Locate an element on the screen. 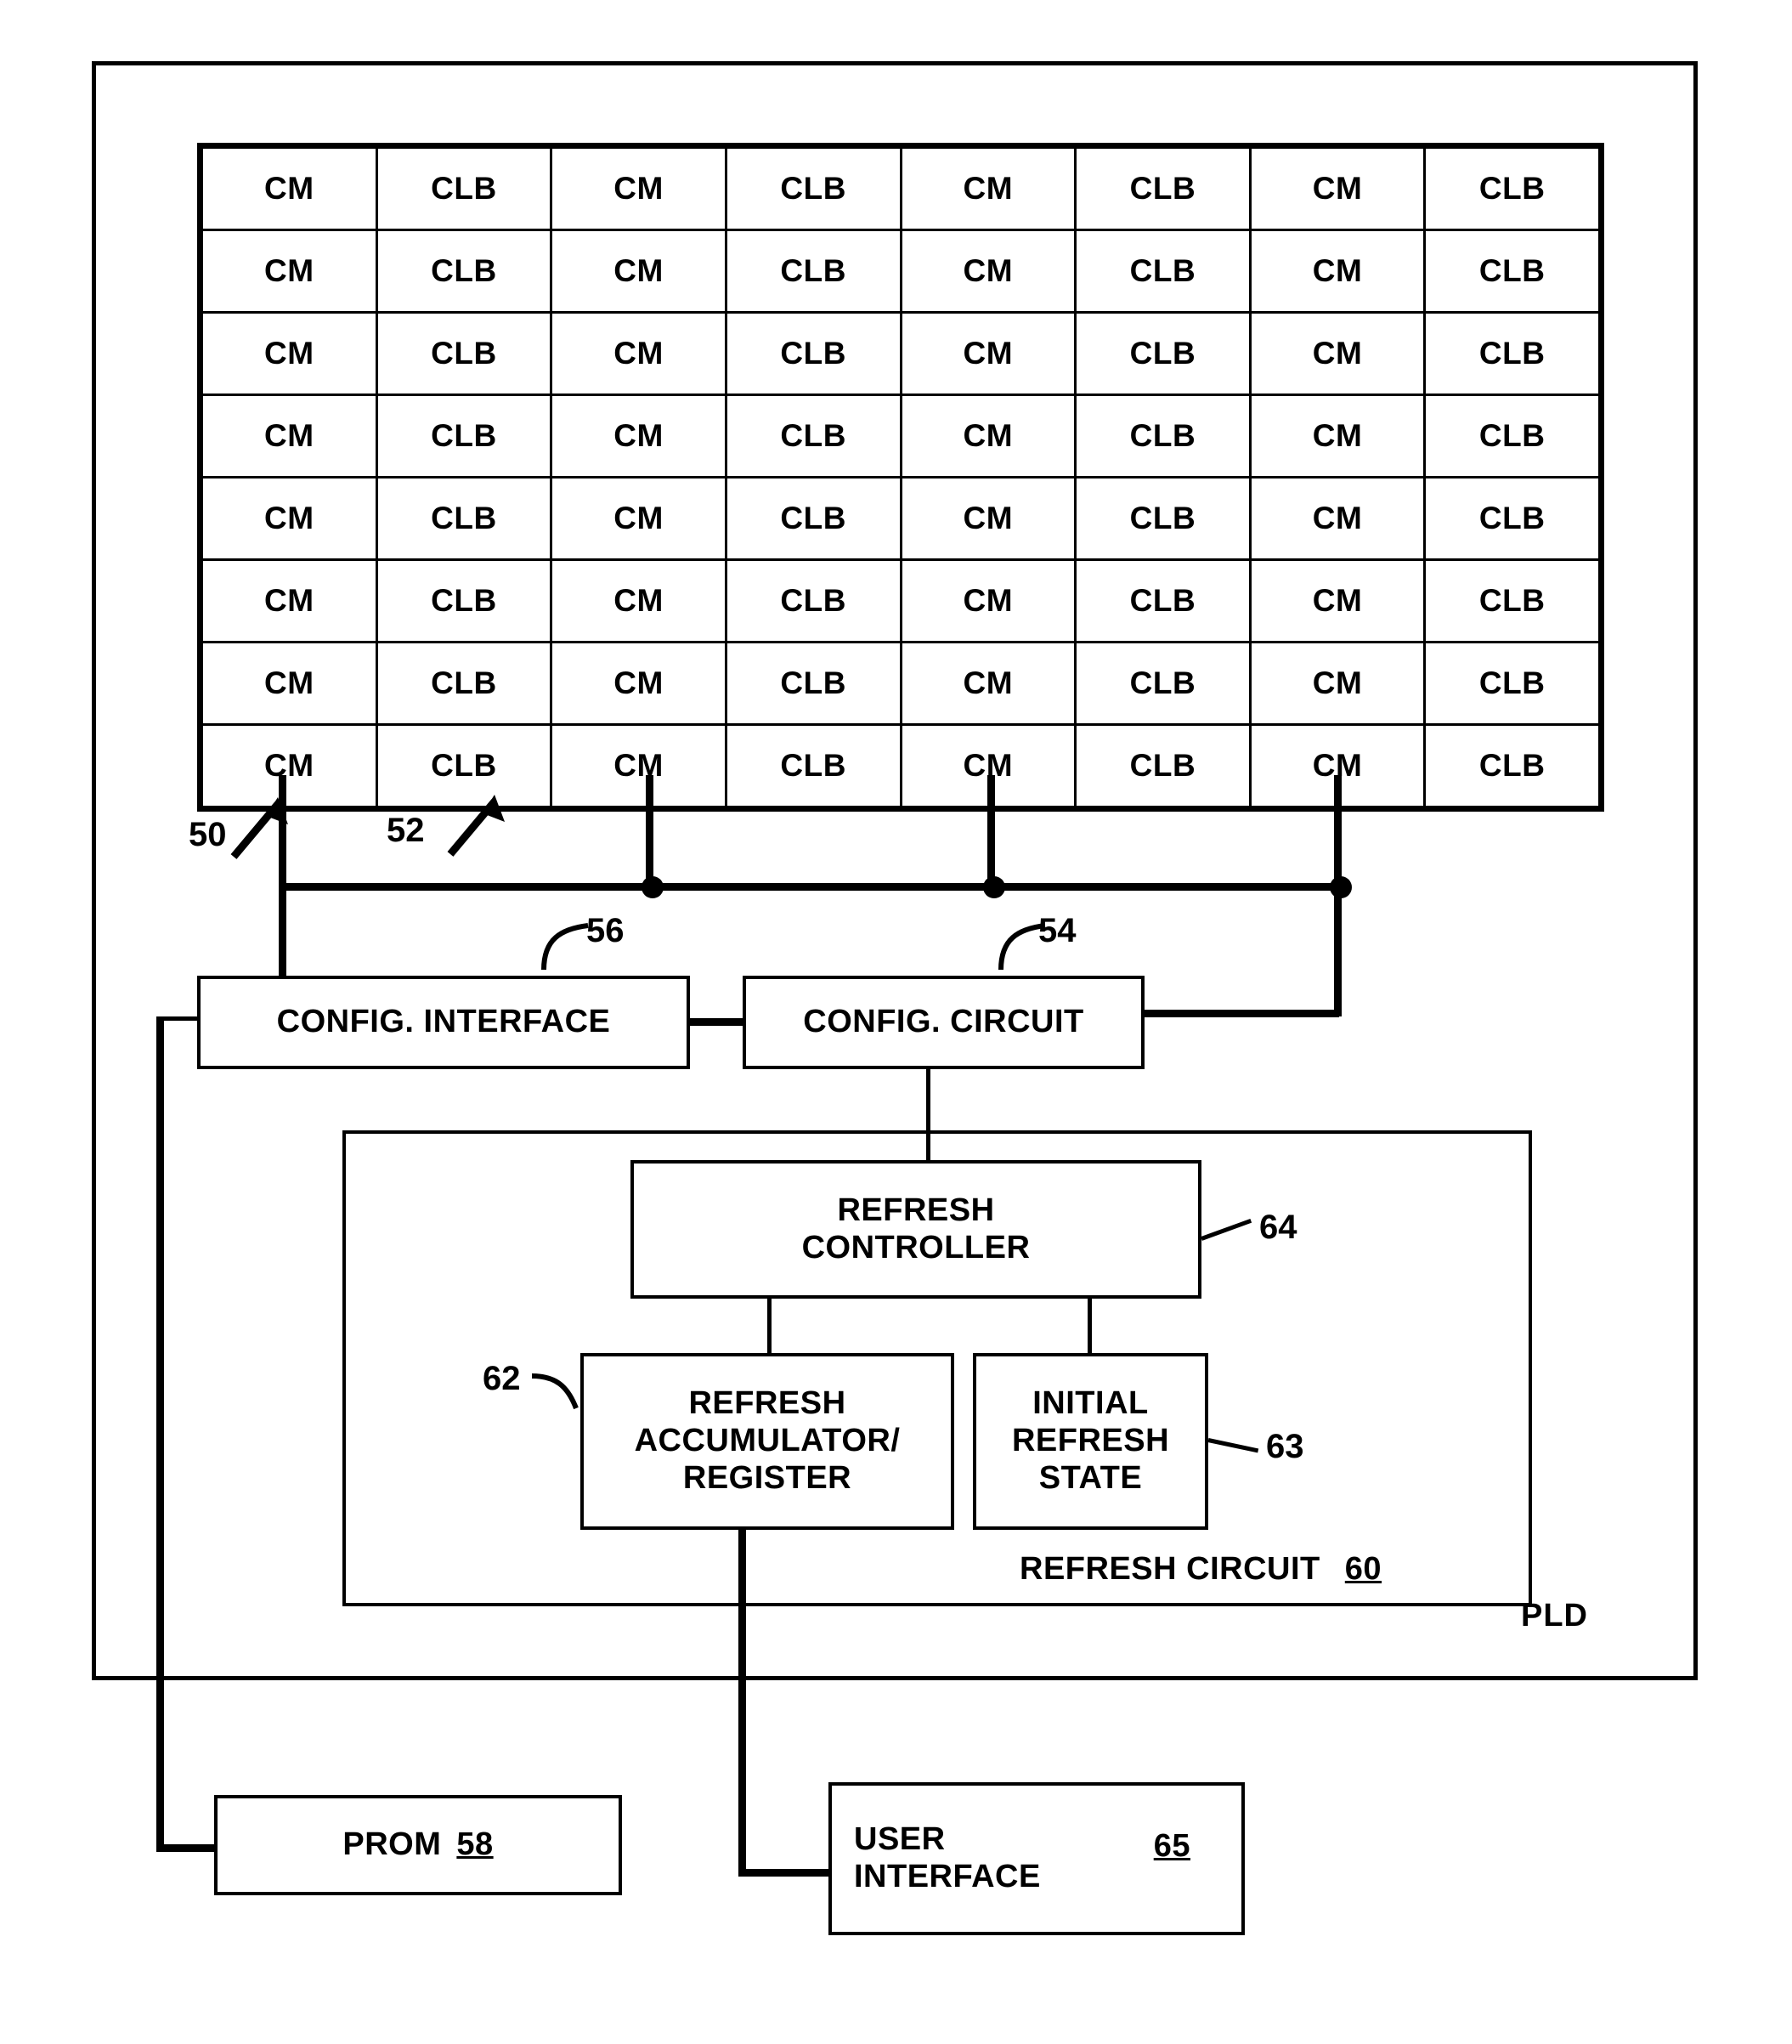 Image resolution: width=1792 pixels, height=2044 pixels. refresh-circuit-number: 60 is located at coordinates (1363, 1569).